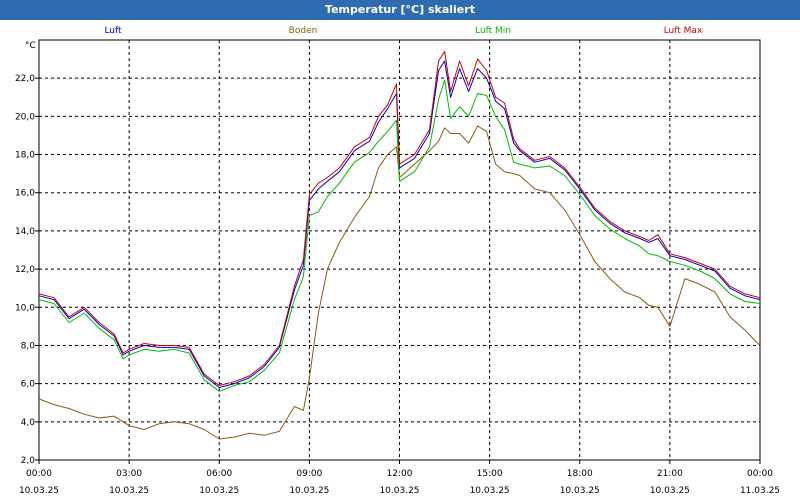 The image size is (800, 500). I want to click on y-axis-label: °C, so click(30, 46).